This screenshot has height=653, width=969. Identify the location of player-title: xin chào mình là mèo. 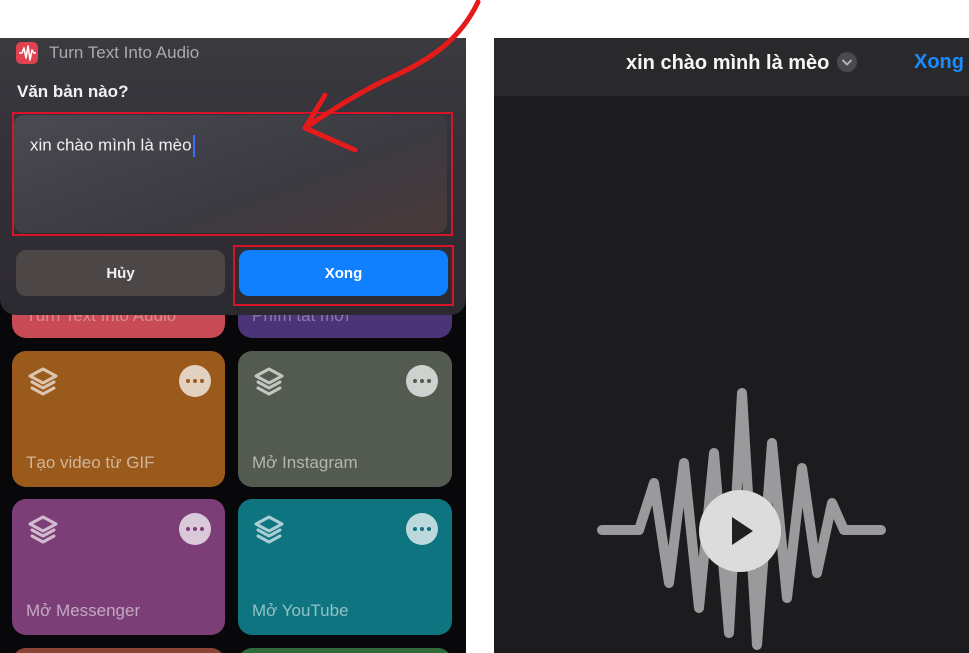
(742, 63).